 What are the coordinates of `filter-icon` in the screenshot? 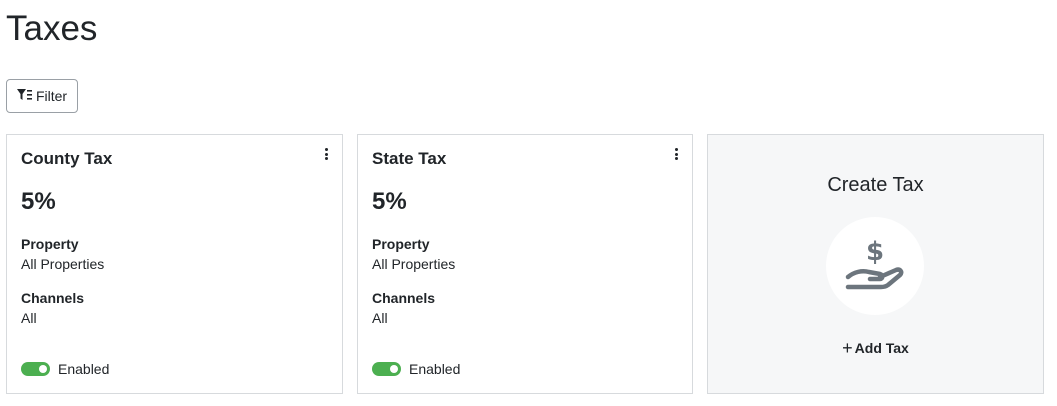 It's located at (24, 96).